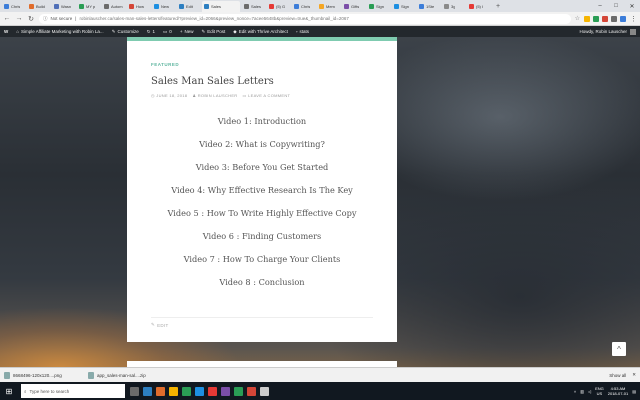 The width and height of the screenshot is (640, 400). I want to click on browser-tab: MY p, so click(88, 6).